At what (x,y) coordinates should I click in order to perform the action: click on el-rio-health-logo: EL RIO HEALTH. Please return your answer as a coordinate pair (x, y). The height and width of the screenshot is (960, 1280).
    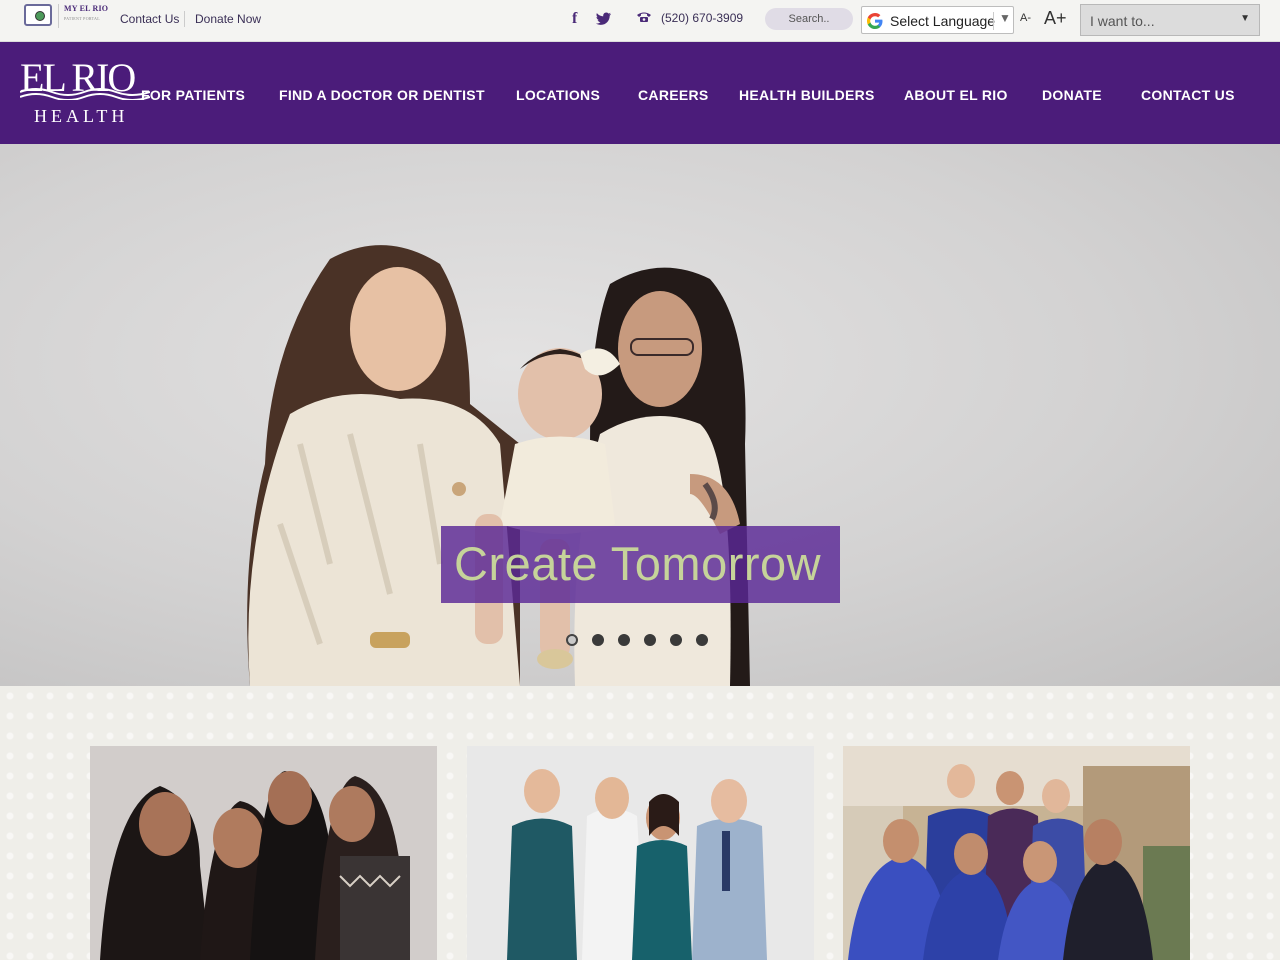
    Looking at the image, I should click on (86, 94).